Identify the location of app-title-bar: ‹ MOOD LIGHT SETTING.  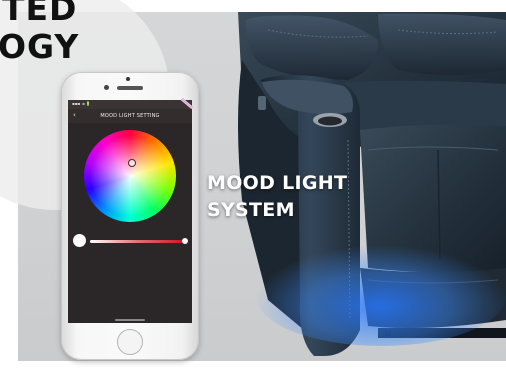
(130, 116).